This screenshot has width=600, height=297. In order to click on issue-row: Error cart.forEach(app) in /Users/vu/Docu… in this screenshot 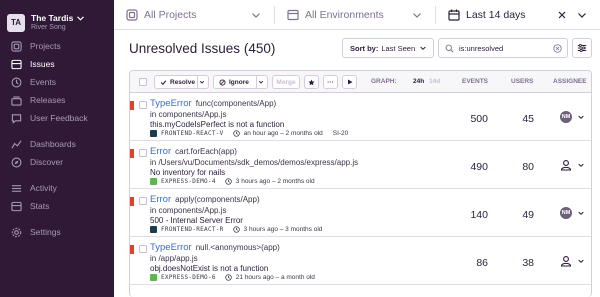, I will do `click(360, 165)`.